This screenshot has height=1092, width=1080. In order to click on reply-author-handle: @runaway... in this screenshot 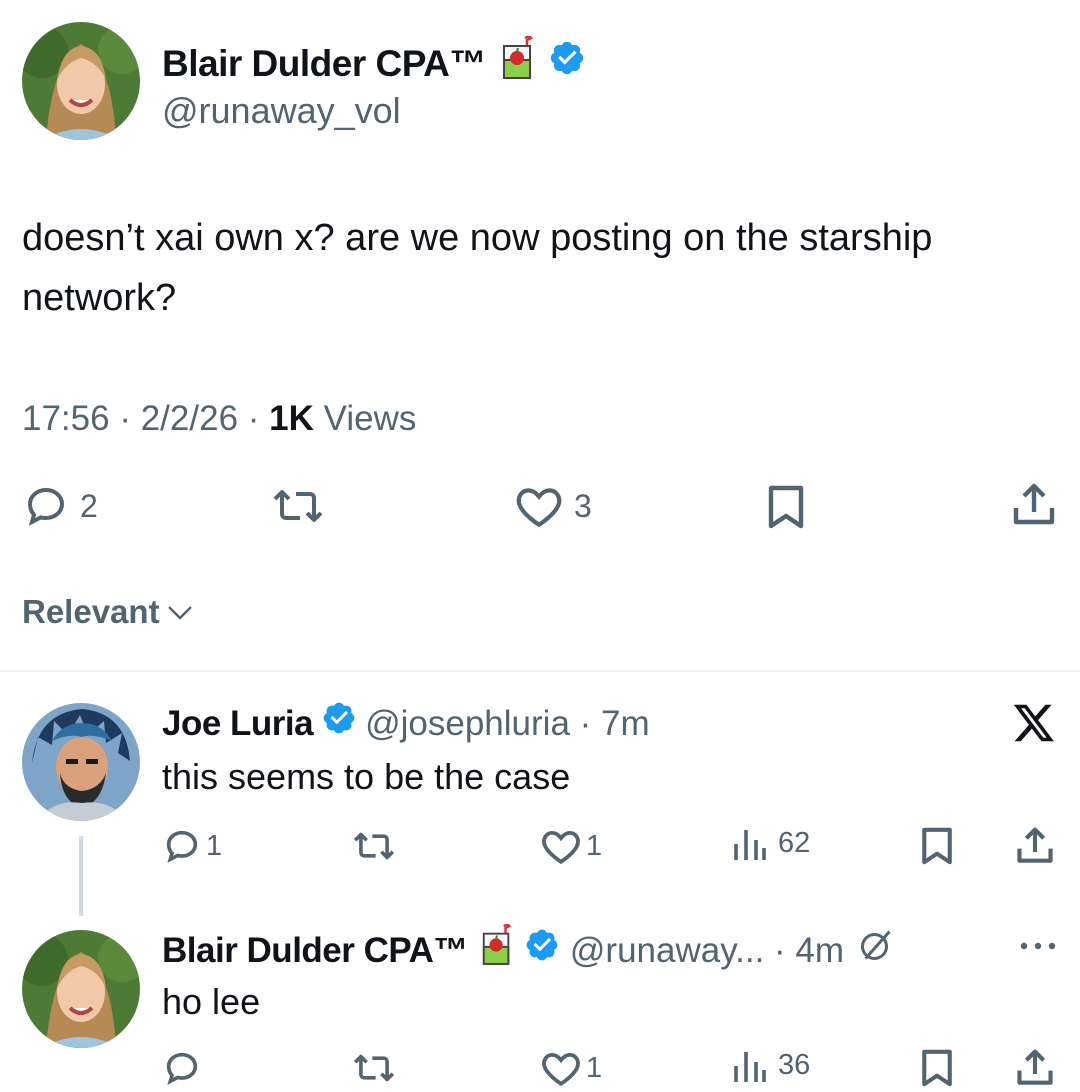, I will do `click(667, 951)`.